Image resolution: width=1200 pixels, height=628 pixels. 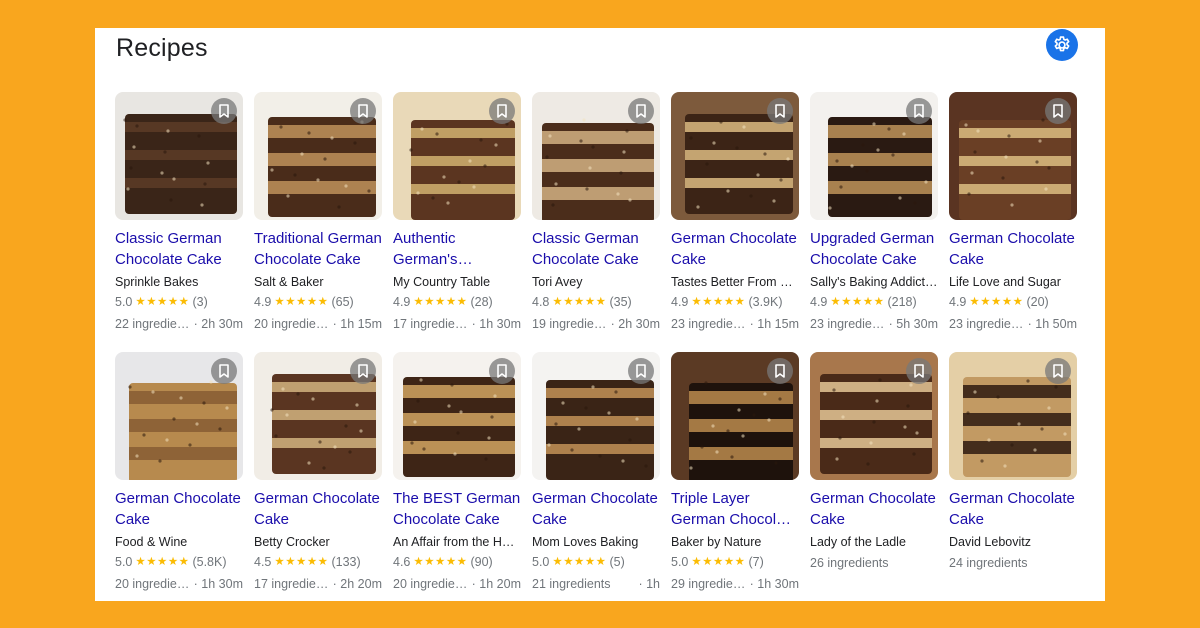 I want to click on cook-time: · 2h 30m, so click(x=633, y=324).